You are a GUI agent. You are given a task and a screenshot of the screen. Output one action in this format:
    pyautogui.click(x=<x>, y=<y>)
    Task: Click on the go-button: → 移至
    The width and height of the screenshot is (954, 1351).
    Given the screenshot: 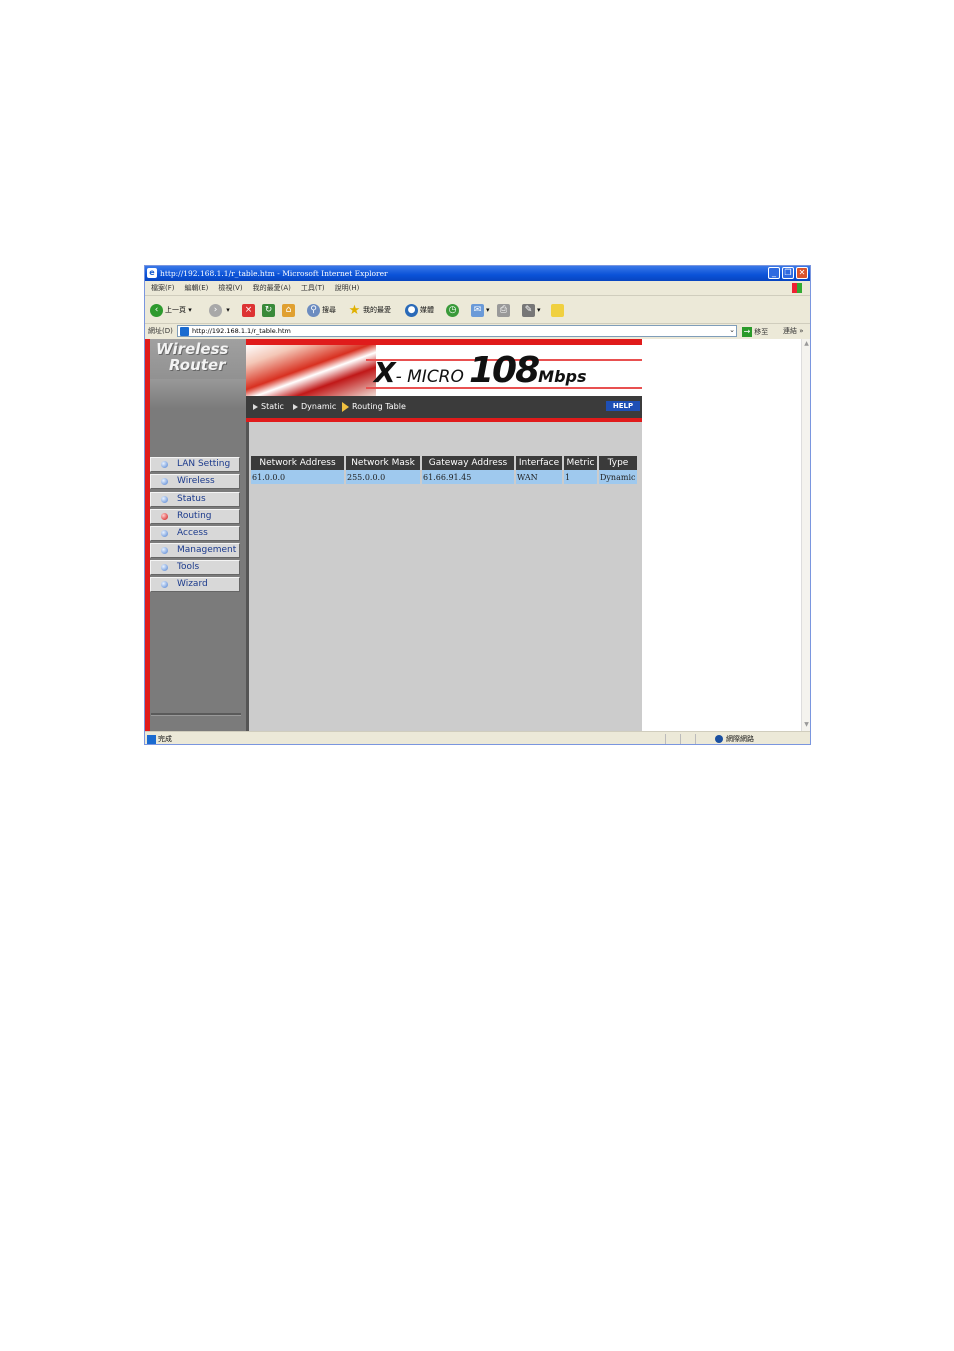 What is the action you would take?
    pyautogui.click(x=755, y=332)
    